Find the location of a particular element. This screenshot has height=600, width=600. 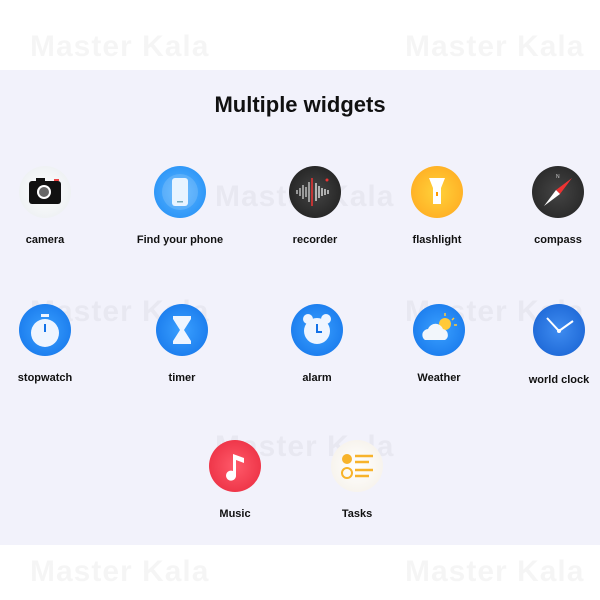

hourglass-icon is located at coordinates (182, 330).